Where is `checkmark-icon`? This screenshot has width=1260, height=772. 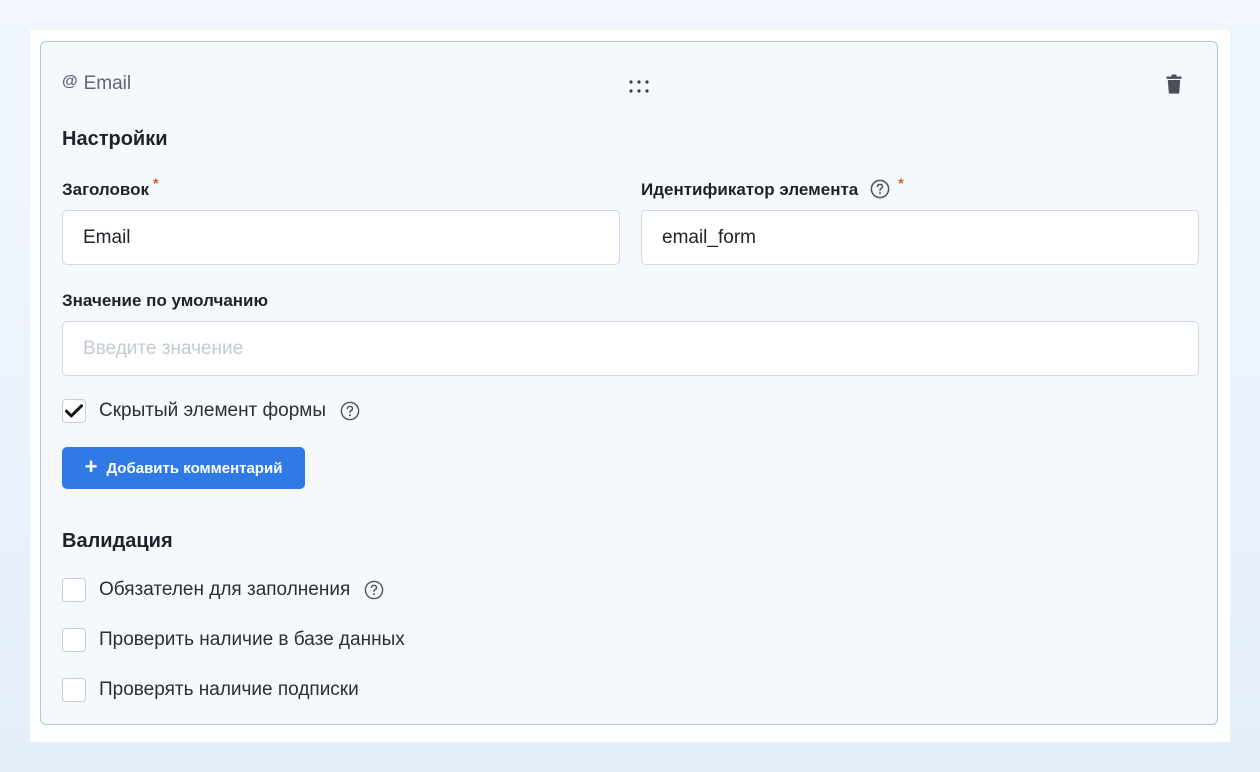 checkmark-icon is located at coordinates (74, 411).